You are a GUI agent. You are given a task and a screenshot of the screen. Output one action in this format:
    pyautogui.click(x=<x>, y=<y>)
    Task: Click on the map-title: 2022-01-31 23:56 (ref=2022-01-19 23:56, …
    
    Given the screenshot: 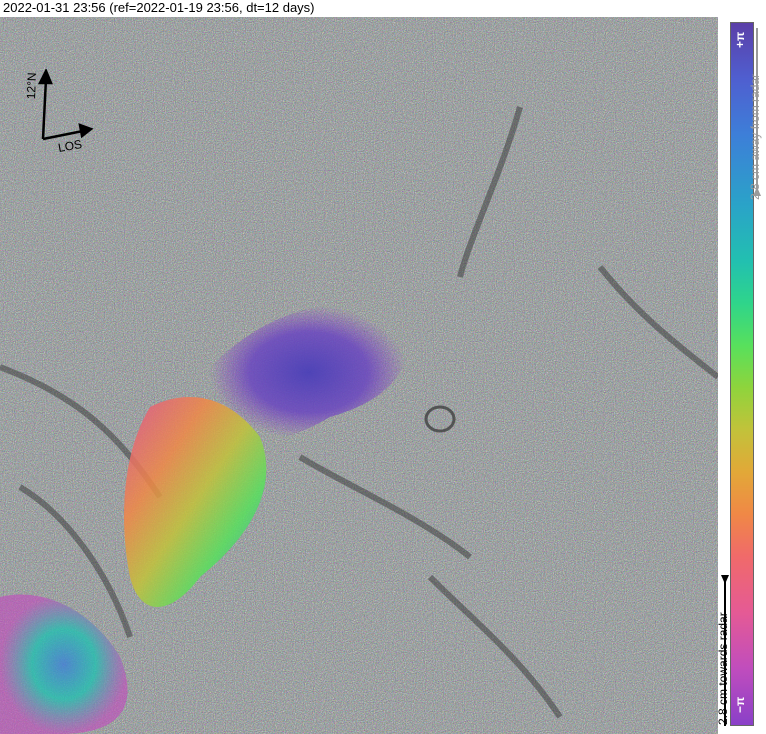 What is the action you would take?
    pyautogui.click(x=159, y=7)
    